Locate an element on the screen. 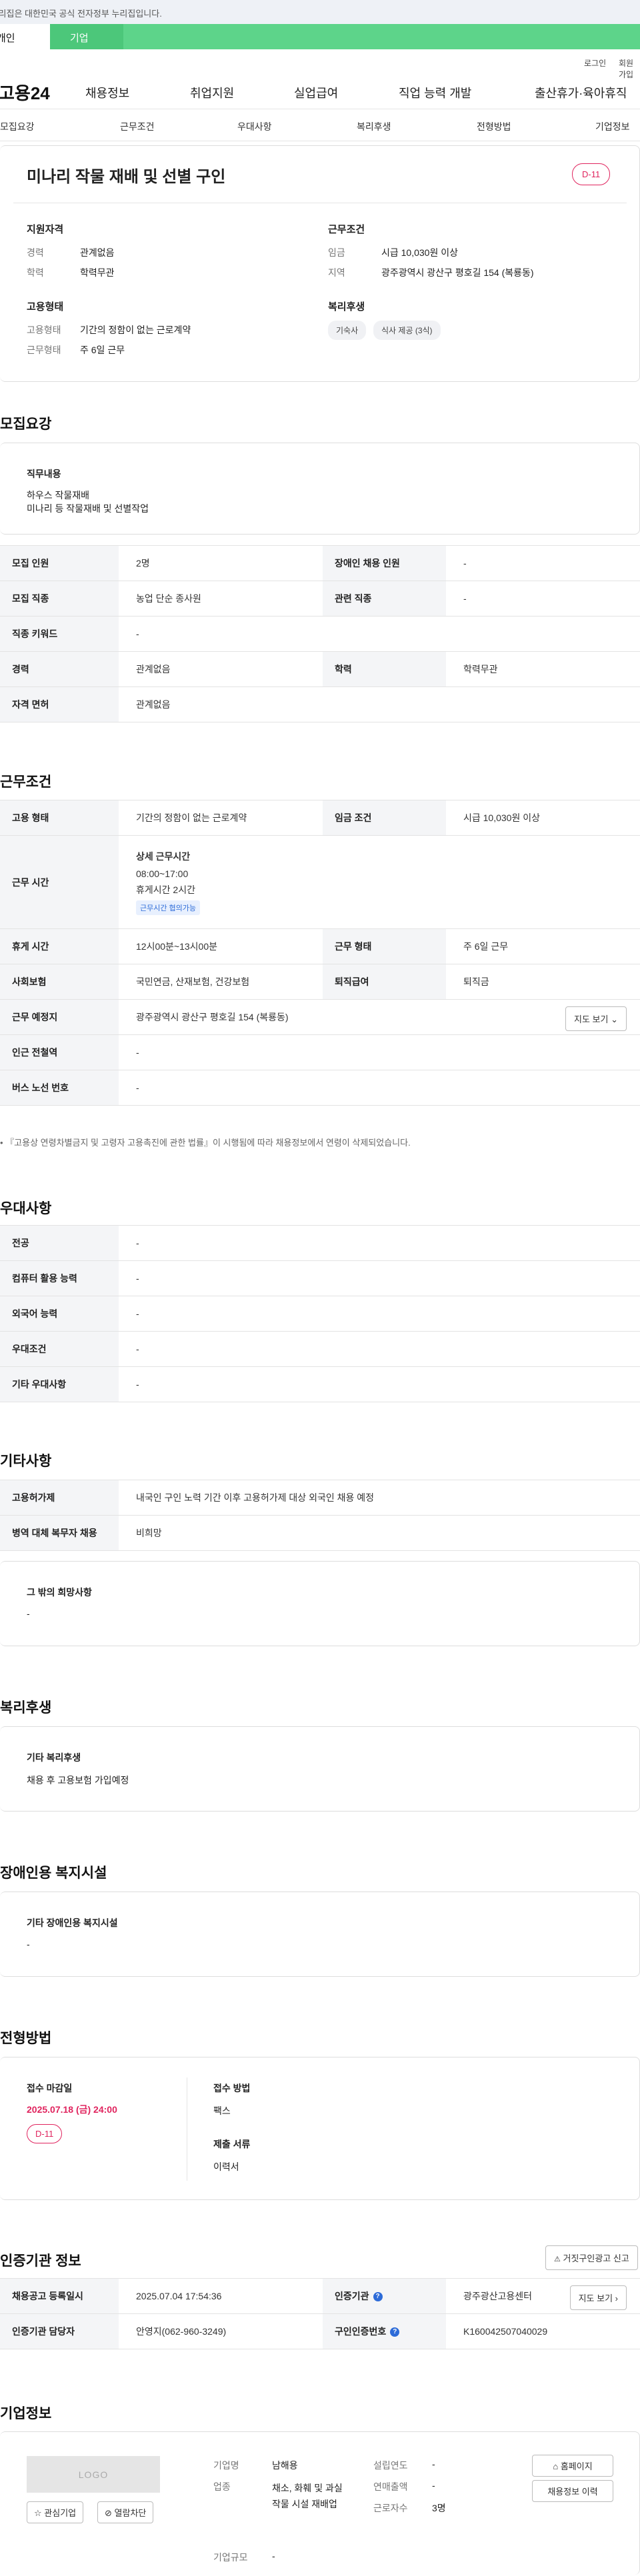 The width and height of the screenshot is (640, 2576). global-nav: 고용24 채용정보 취업지원 실업급여 직업 능력 개발 출산휴가·육아휴직 is located at coordinates (320, 89).